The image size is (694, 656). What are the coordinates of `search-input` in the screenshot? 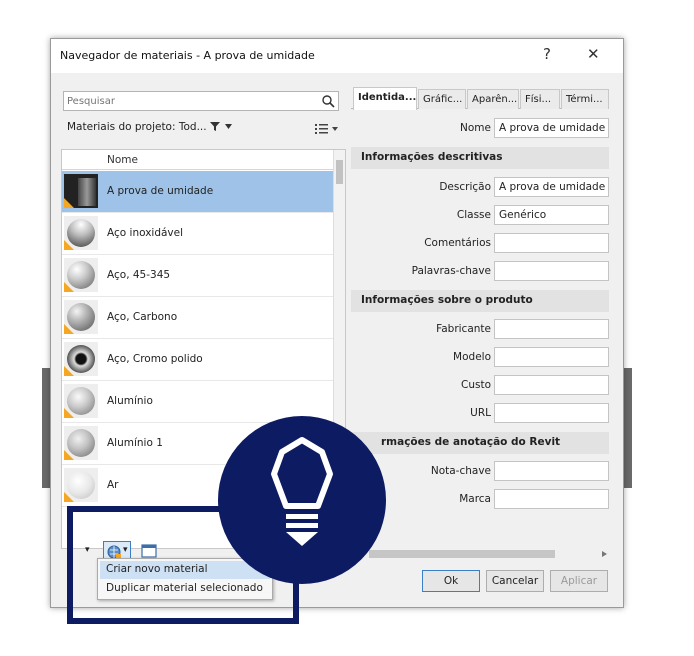 It's located at (184, 101).